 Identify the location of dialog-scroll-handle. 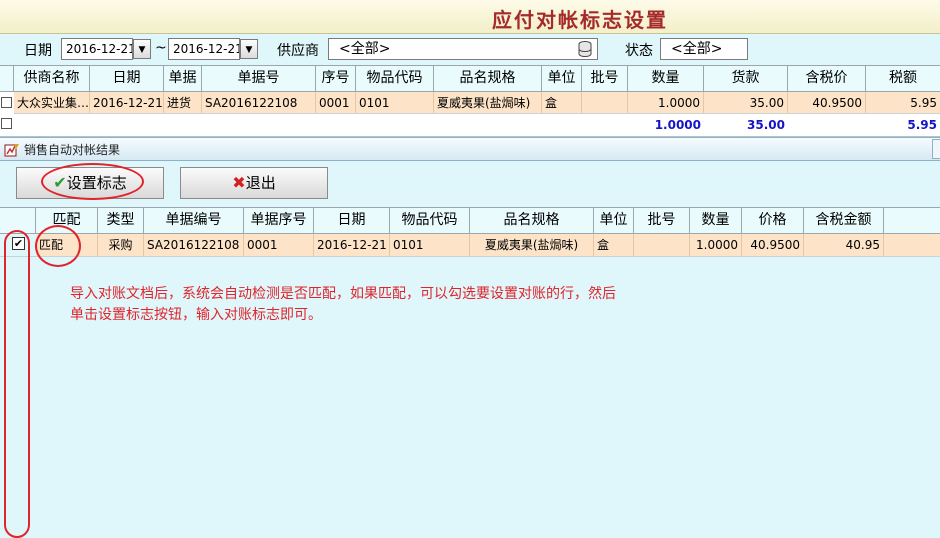
(936, 149).